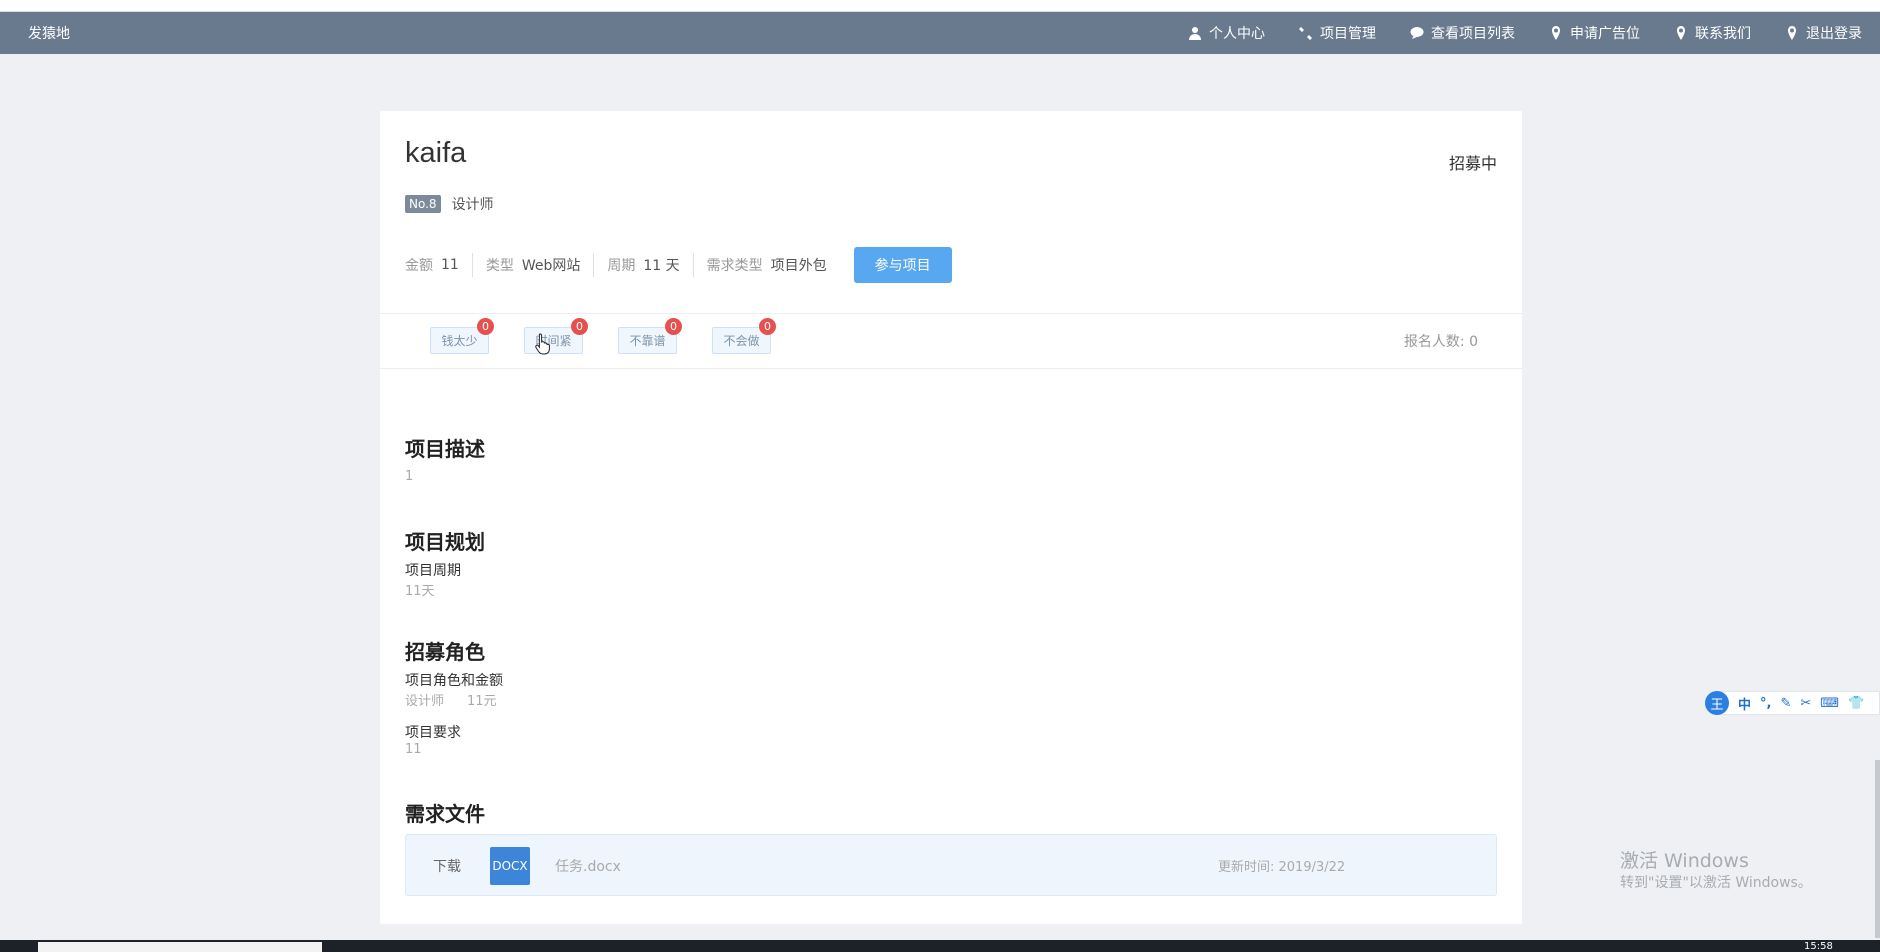 The image size is (1880, 952). I want to click on comment-icon, so click(1417, 33).